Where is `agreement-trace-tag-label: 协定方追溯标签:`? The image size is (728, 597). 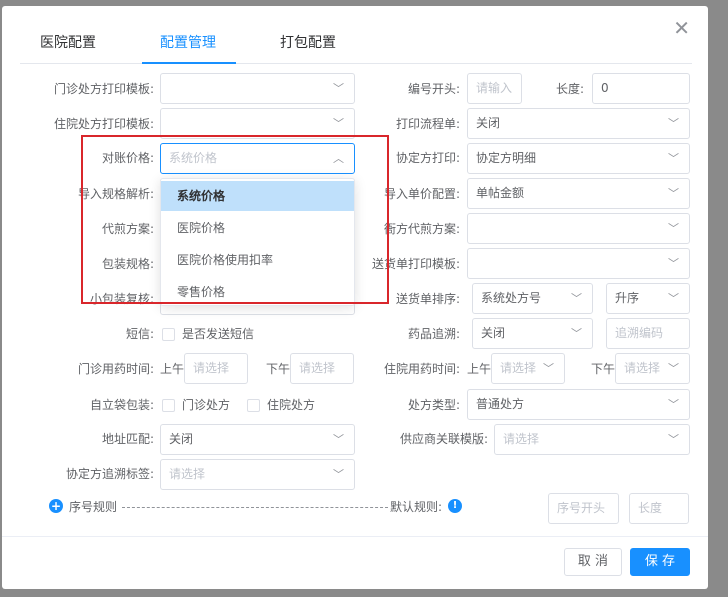 agreement-trace-tag-label: 协定方追溯标签: is located at coordinates (109, 474).